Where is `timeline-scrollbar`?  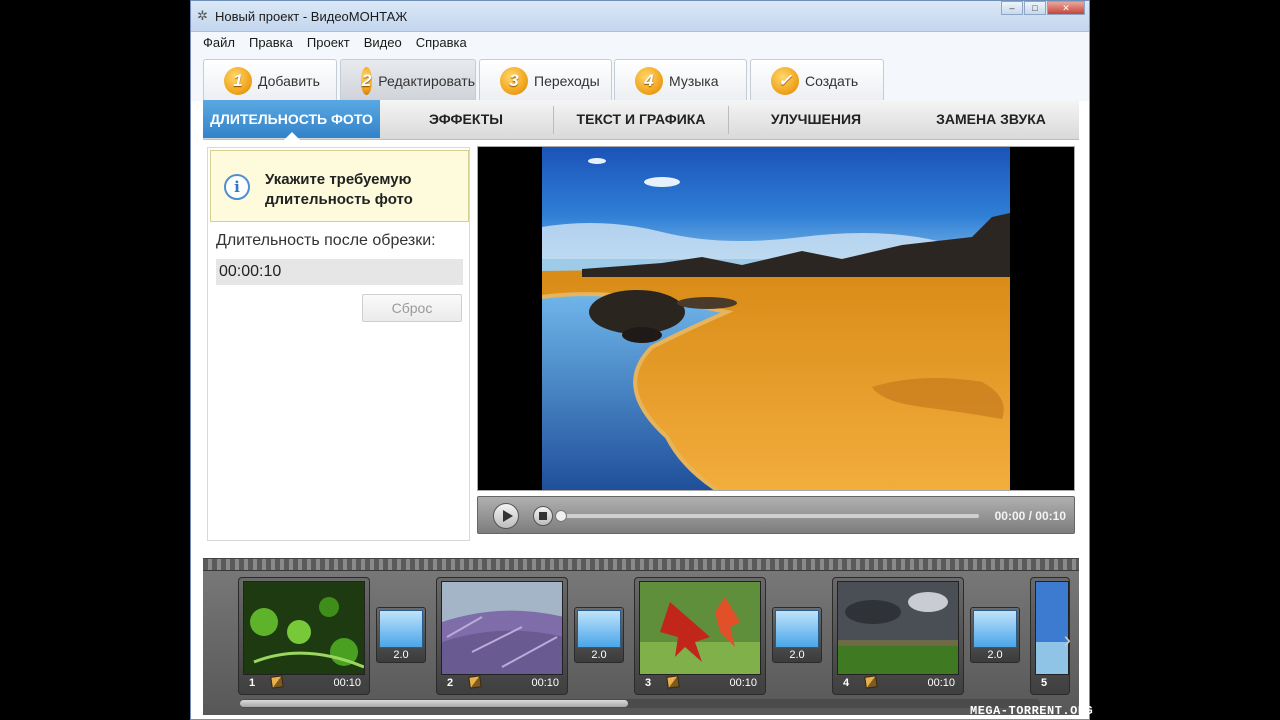
timeline-scrollbar is located at coordinates (640, 703).